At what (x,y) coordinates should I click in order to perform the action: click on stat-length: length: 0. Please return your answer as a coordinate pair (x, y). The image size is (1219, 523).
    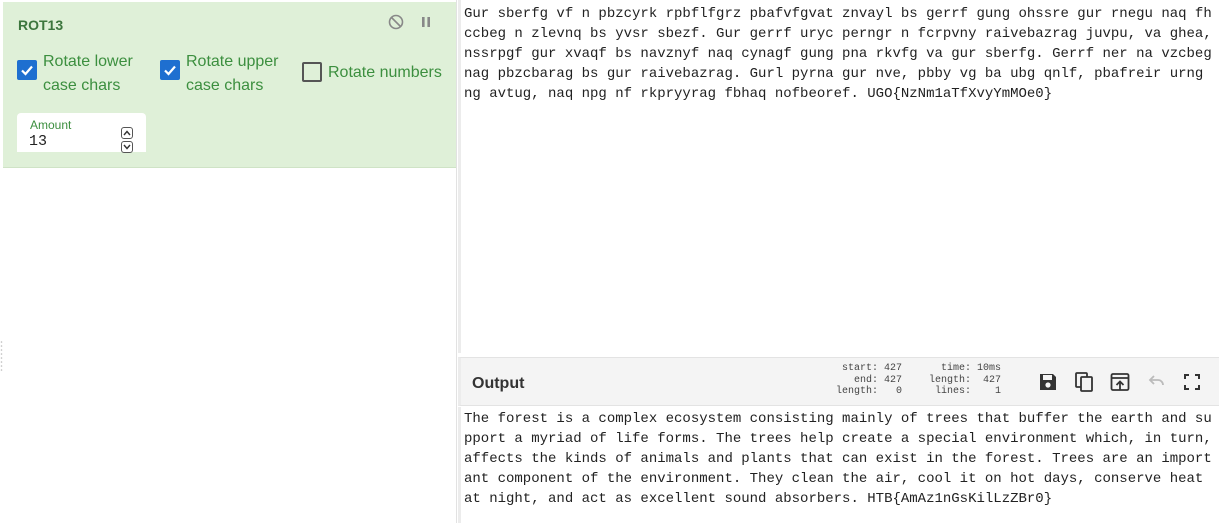
    Looking at the image, I should click on (869, 391).